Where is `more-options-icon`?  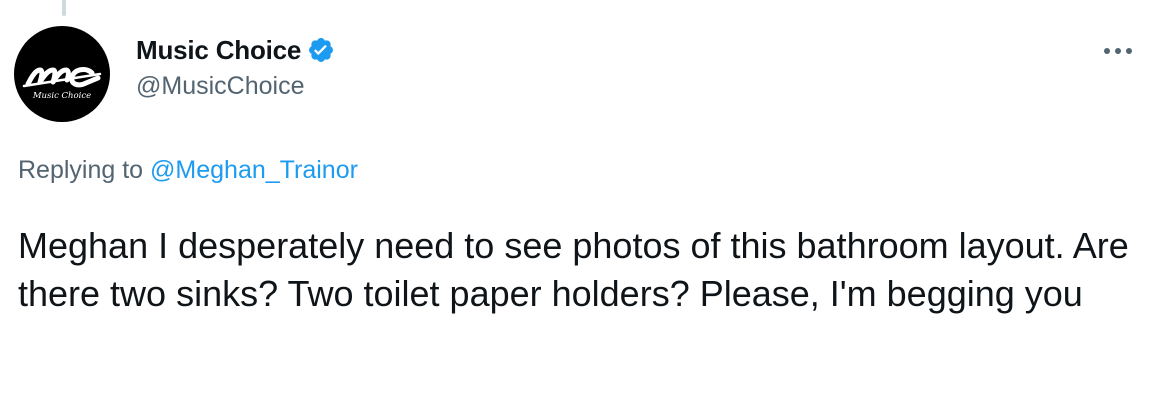
more-options-icon is located at coordinates (1118, 51).